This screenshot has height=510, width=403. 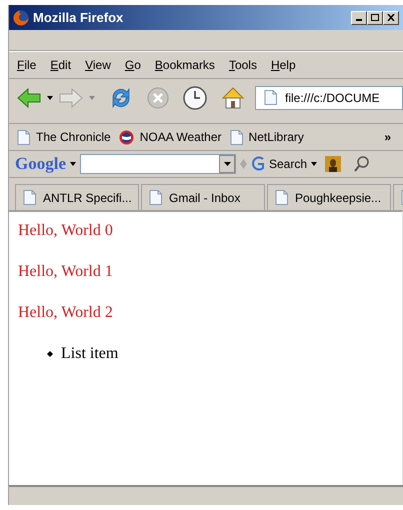 I want to click on more-bookmarks-button: », so click(x=387, y=137).